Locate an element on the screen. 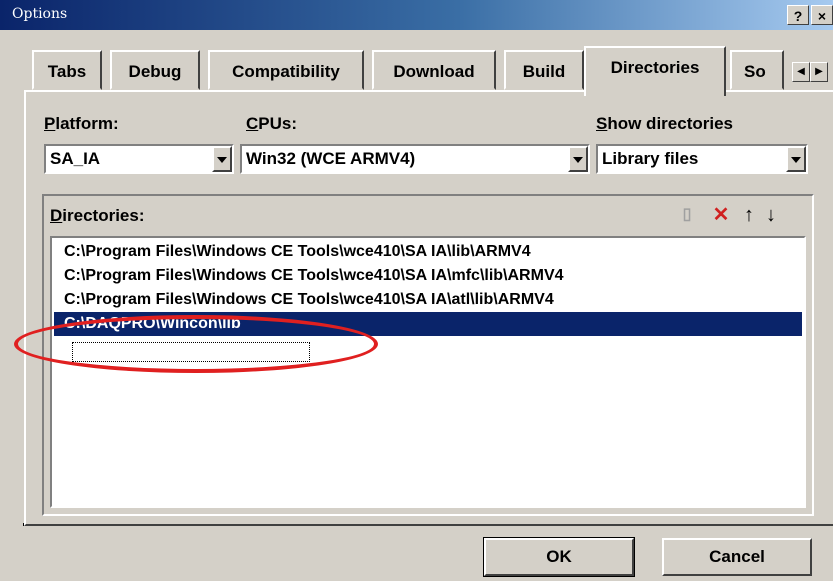 Image resolution: width=833 pixels, height=581 pixels. tab-build: Build is located at coordinates (544, 70).